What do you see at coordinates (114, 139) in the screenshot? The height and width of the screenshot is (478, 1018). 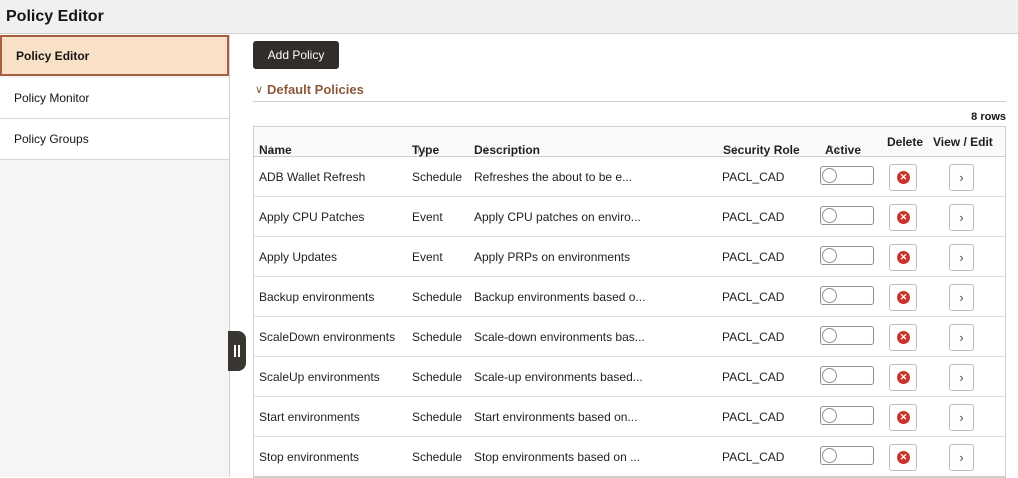 I see `sidebar-item-policy-groups: Policy Groups` at bounding box center [114, 139].